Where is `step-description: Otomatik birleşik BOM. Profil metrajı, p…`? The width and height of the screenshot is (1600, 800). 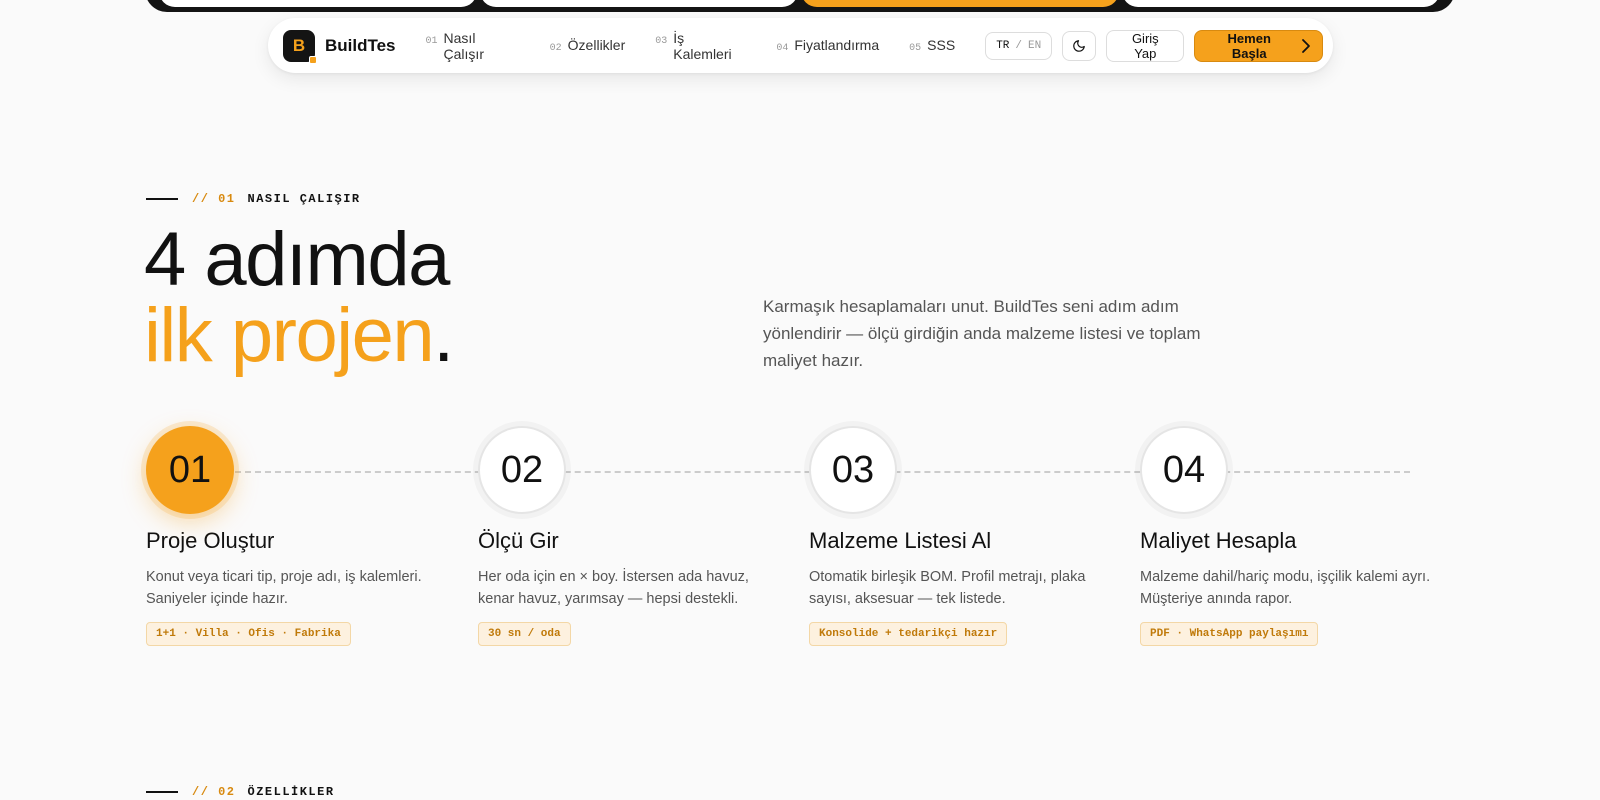
step-description: Otomatik birleşik BOM. Profil metrajı, p… is located at coordinates (947, 588).